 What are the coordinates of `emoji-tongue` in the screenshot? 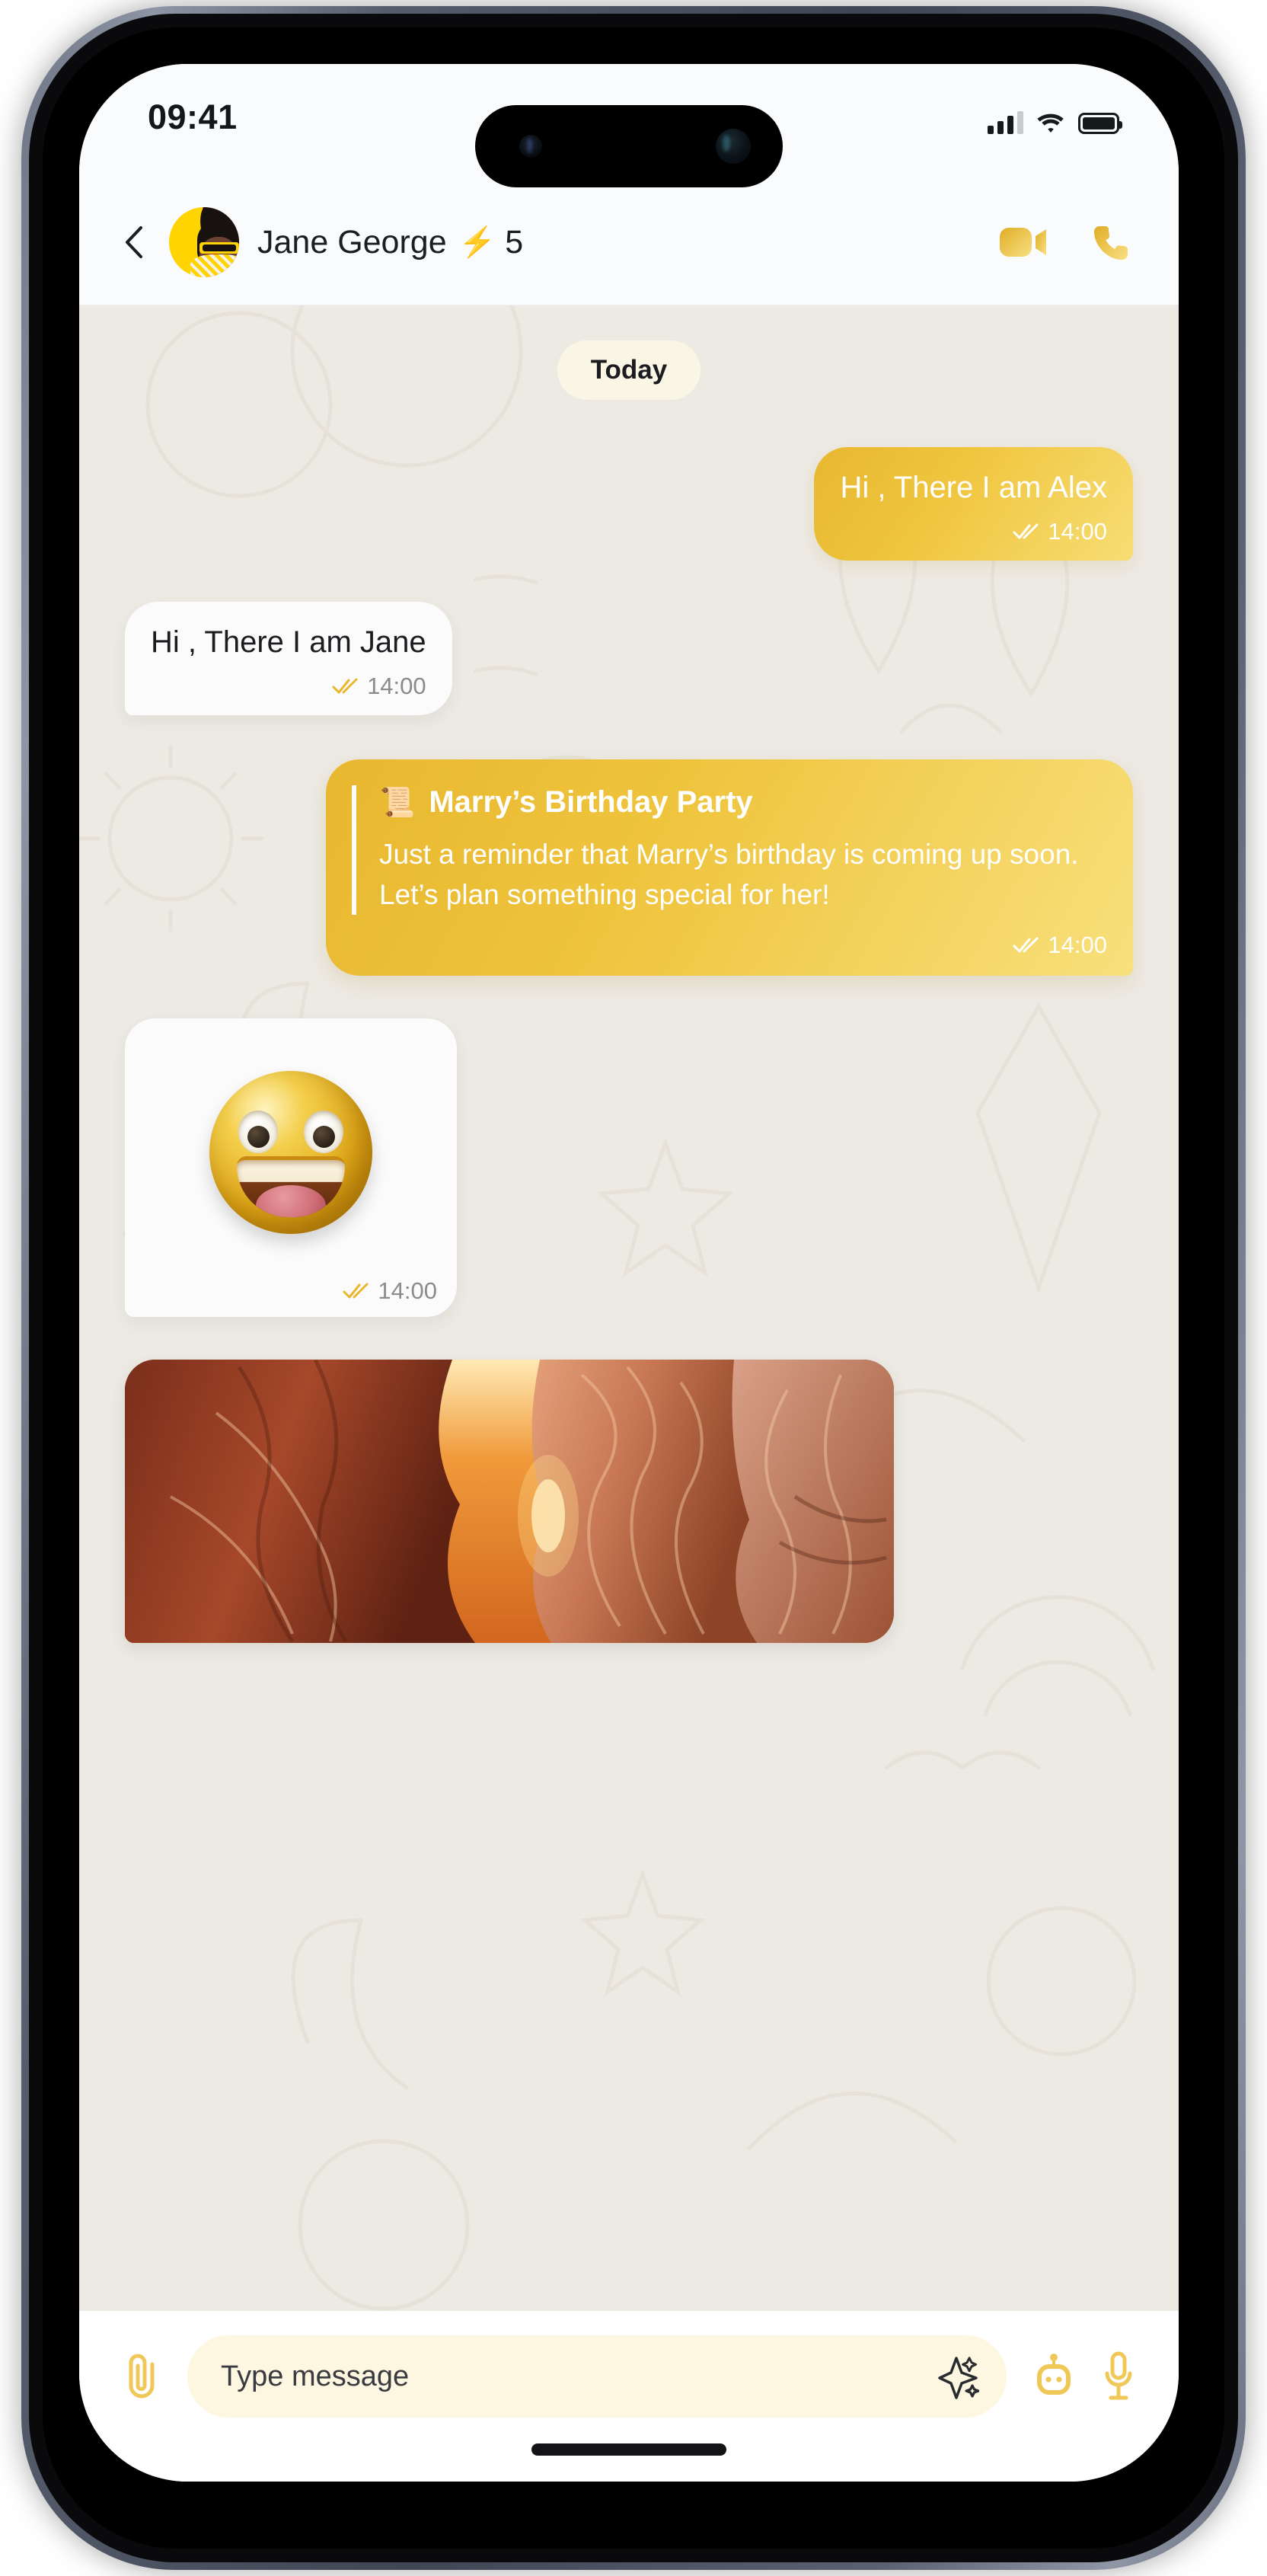 It's located at (291, 1201).